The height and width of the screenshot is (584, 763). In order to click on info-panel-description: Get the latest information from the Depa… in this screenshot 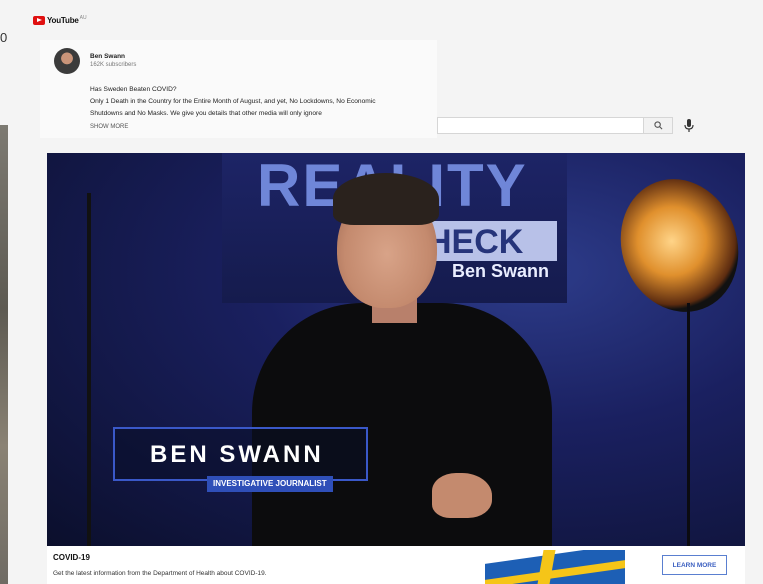, I will do `click(160, 573)`.